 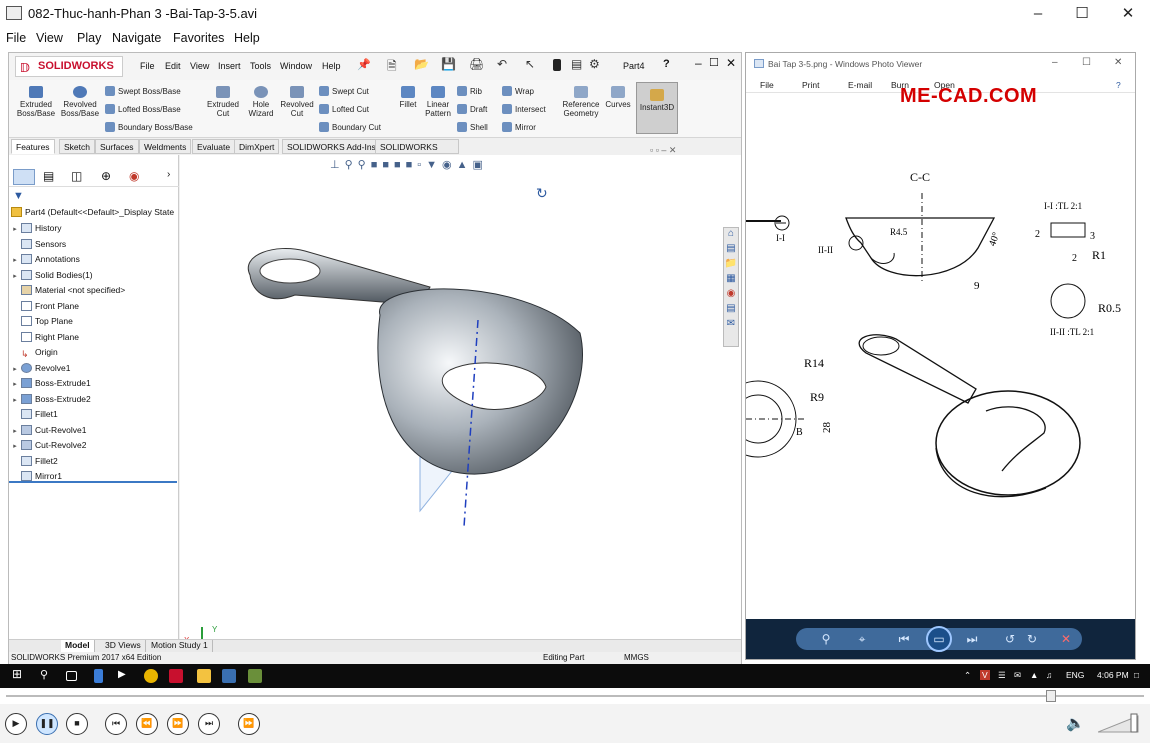 What do you see at coordinates (92, 212) in the screenshot?
I see `tree-root-part: Part4 (Default<<Default>_Display State` at bounding box center [92, 212].